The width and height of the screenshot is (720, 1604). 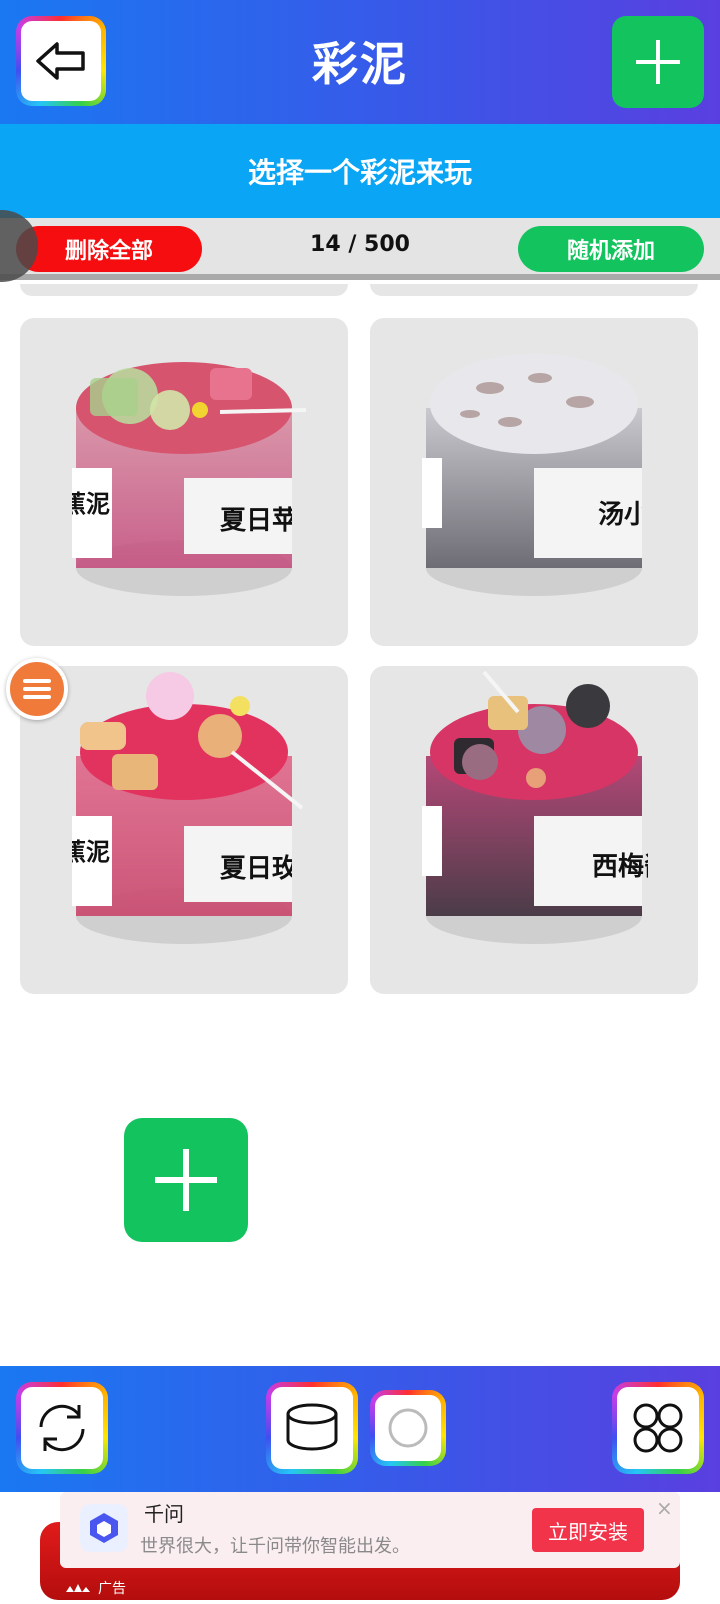 I want to click on circle-view-button, so click(x=408, y=1428).